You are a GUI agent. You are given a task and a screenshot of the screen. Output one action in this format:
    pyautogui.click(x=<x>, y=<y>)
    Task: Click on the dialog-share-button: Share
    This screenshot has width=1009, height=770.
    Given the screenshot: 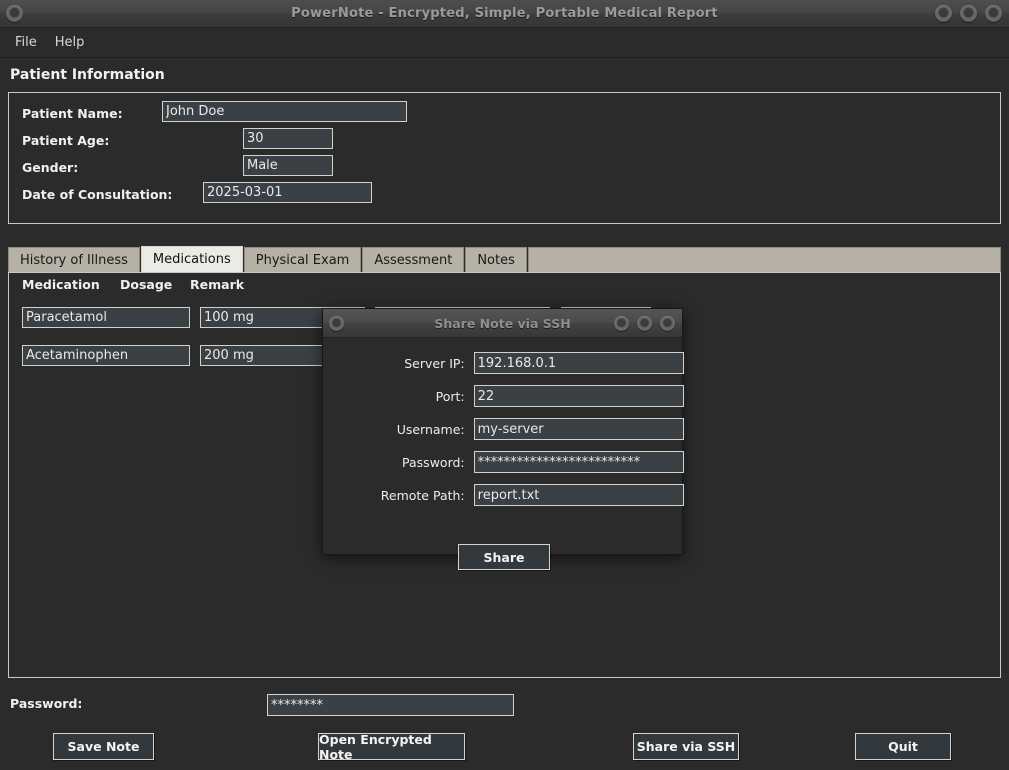 What is the action you would take?
    pyautogui.click(x=504, y=557)
    